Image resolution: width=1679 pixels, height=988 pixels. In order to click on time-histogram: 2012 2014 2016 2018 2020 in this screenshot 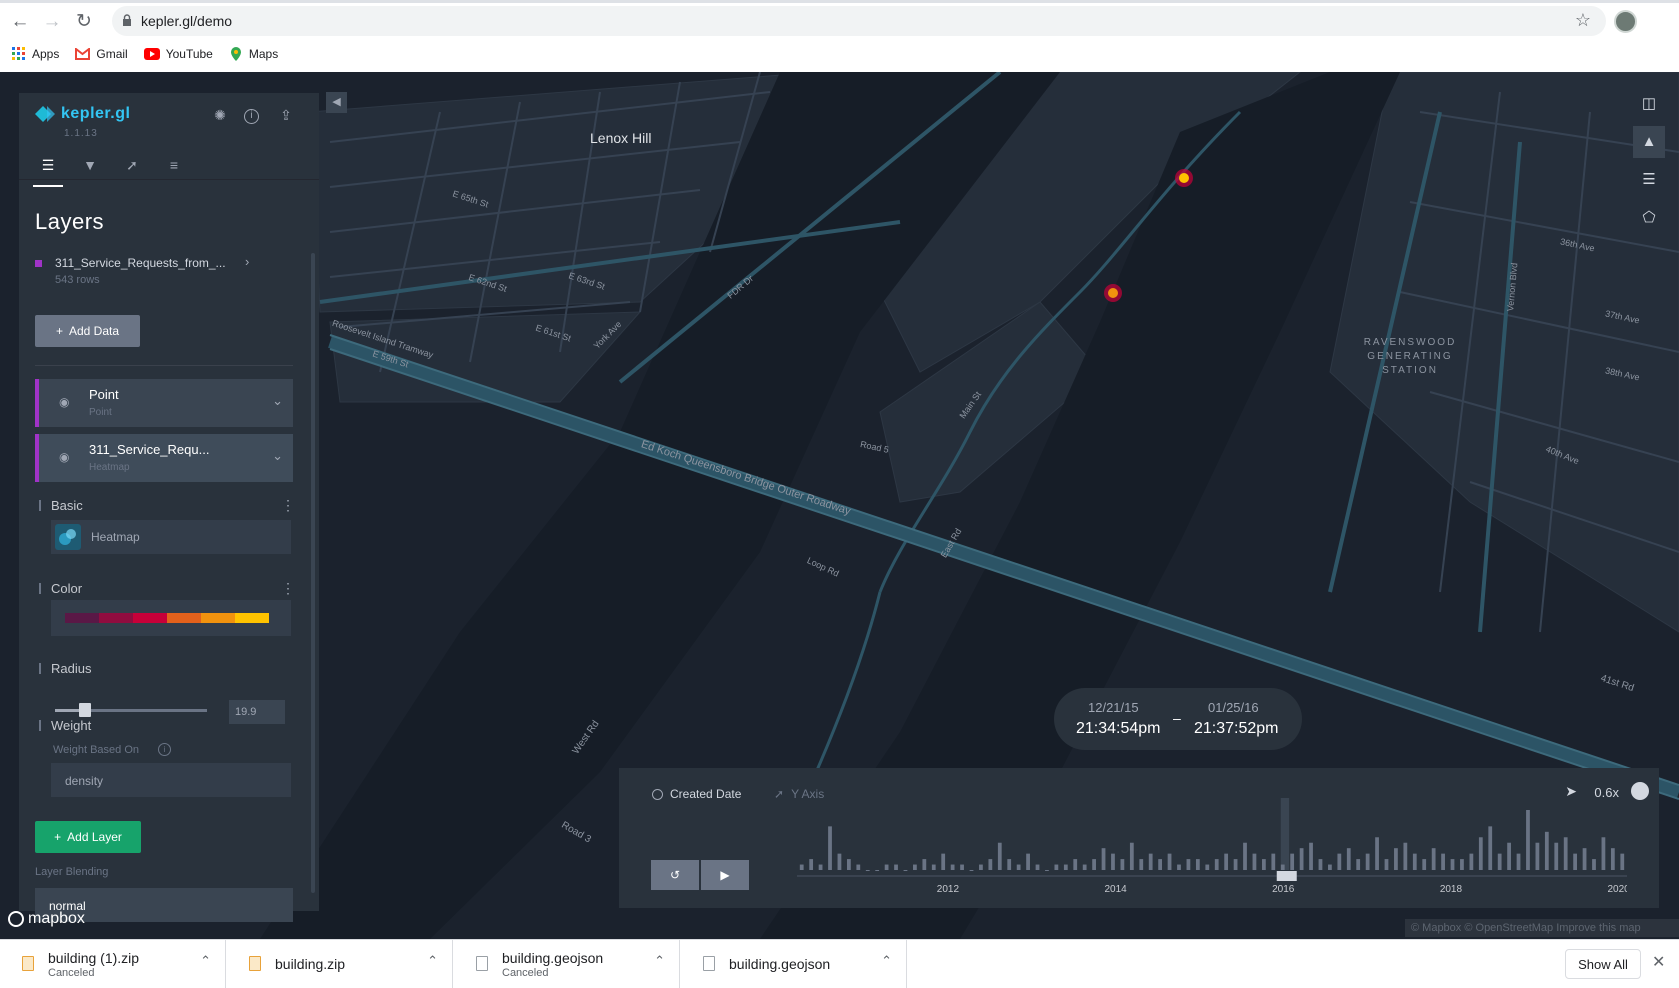, I will do `click(1212, 848)`.